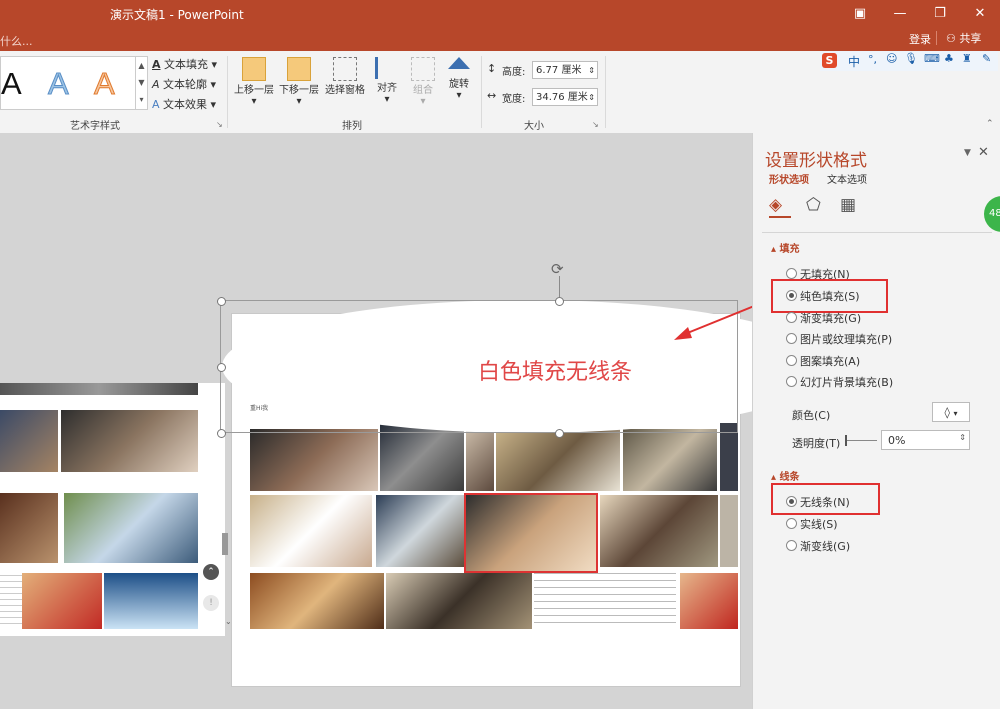 The height and width of the screenshot is (709, 1000). Describe the element at coordinates (534, 126) in the screenshot. I see `size-group-label: 大小` at that location.